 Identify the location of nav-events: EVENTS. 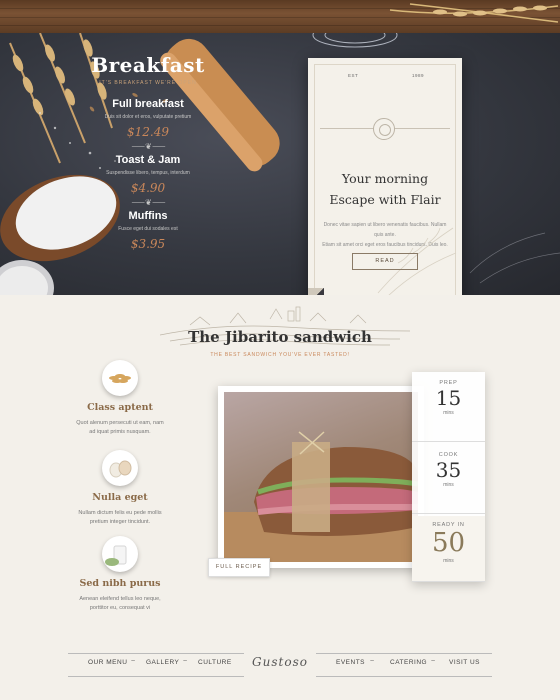
(350, 662).